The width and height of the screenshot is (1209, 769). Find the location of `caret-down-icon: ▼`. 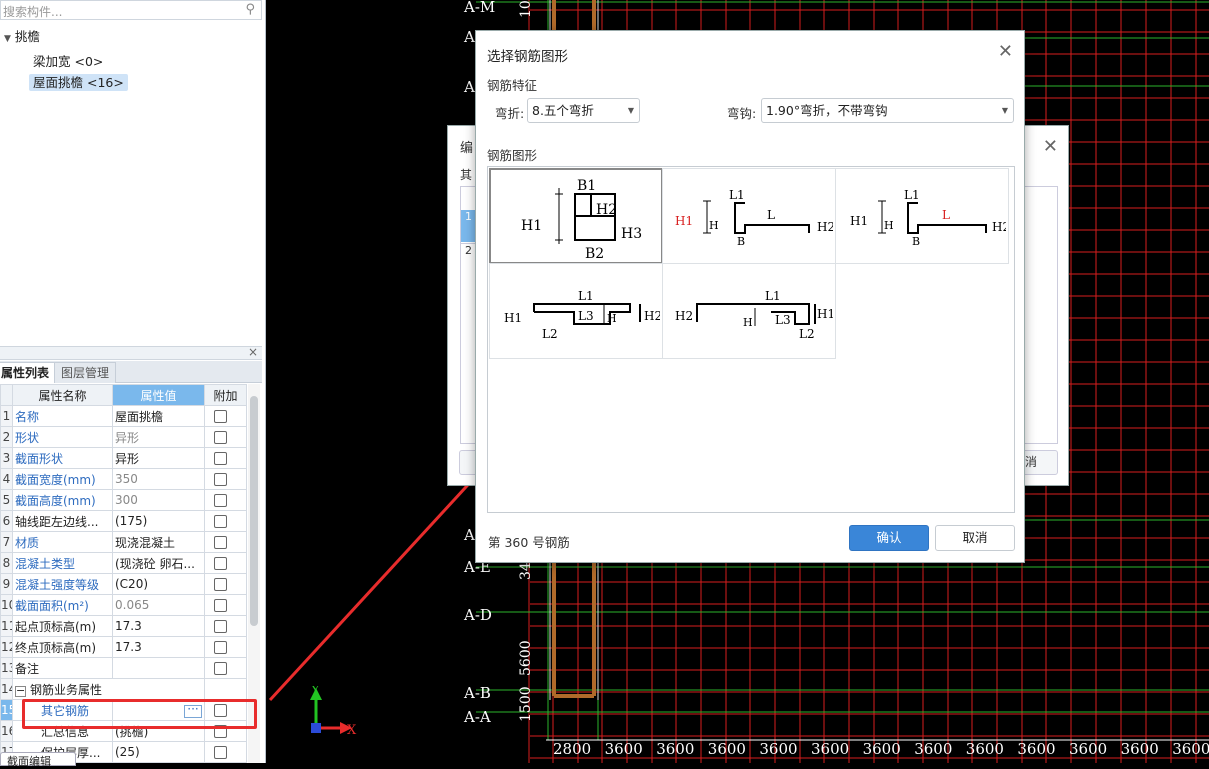

caret-down-icon: ▼ is located at coordinates (7, 39).